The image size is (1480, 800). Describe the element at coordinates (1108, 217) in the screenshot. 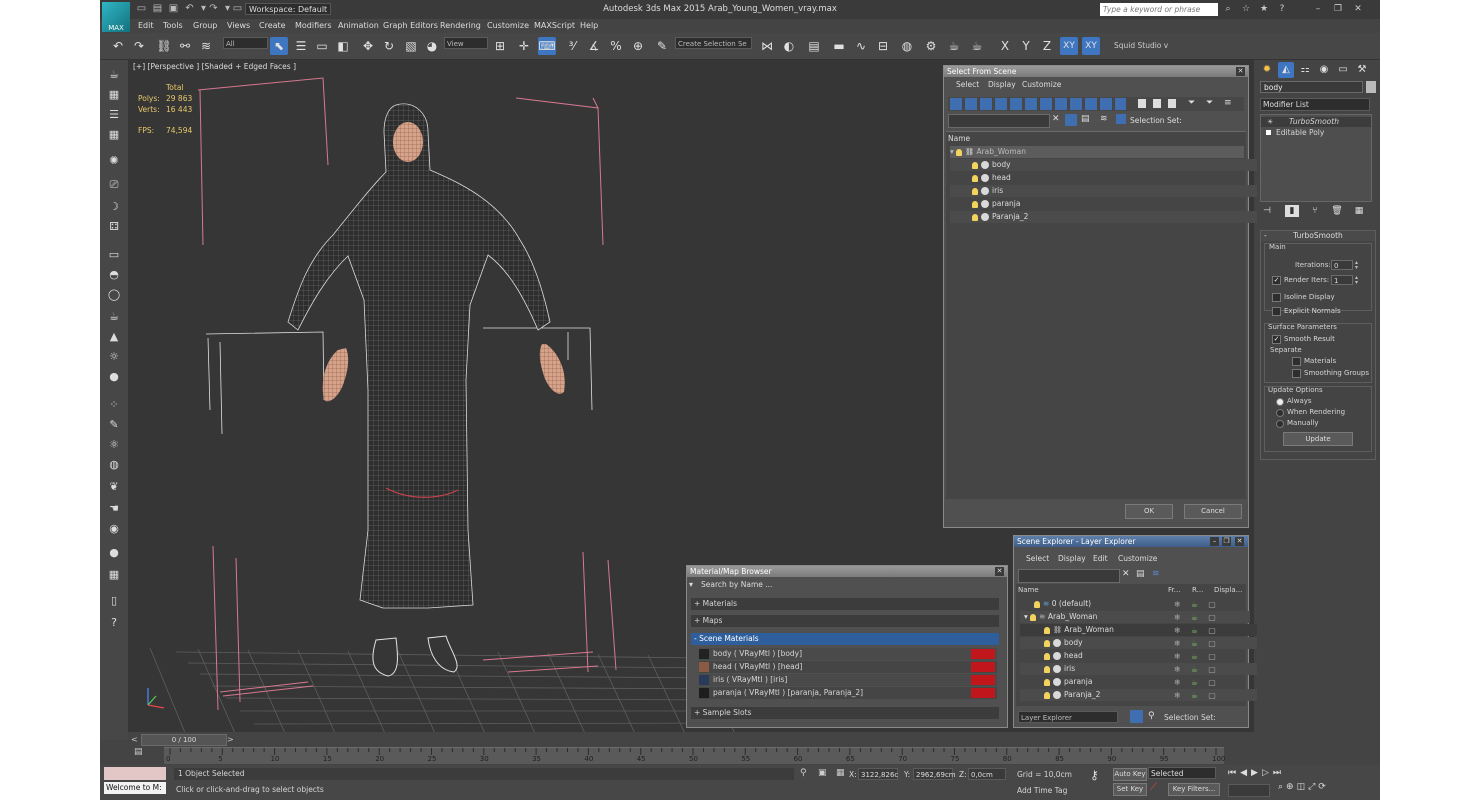

I see `tree-row: Paranja_2` at that location.